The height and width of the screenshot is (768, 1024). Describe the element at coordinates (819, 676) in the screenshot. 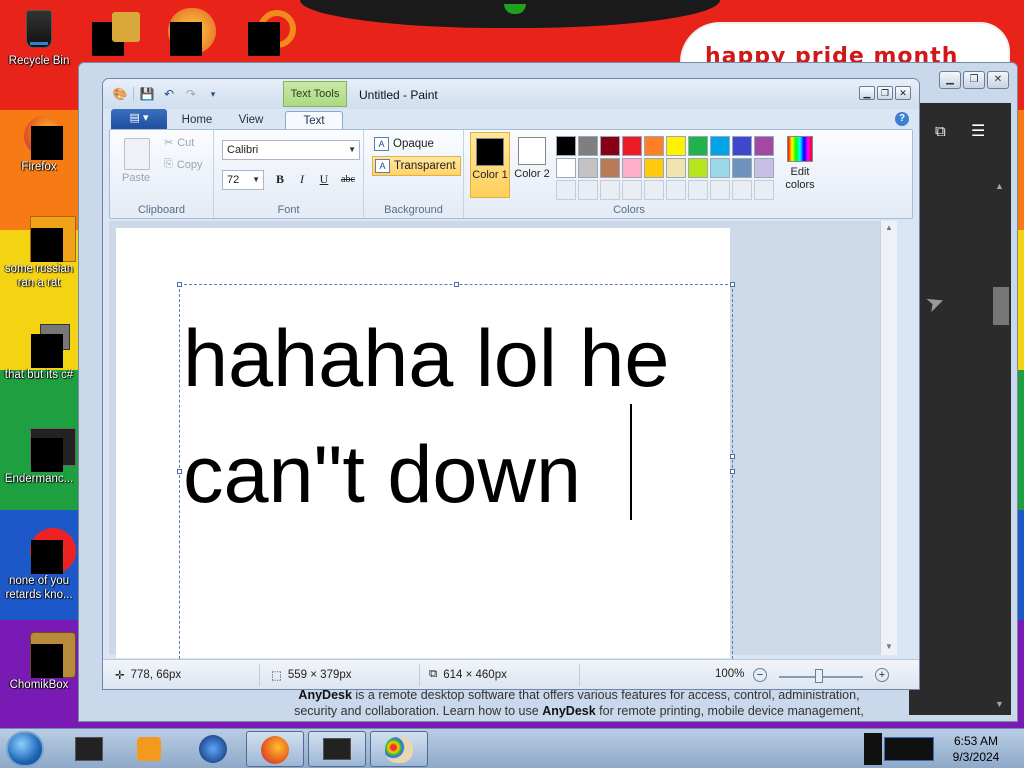

I see `zoom-slider-thumb` at that location.